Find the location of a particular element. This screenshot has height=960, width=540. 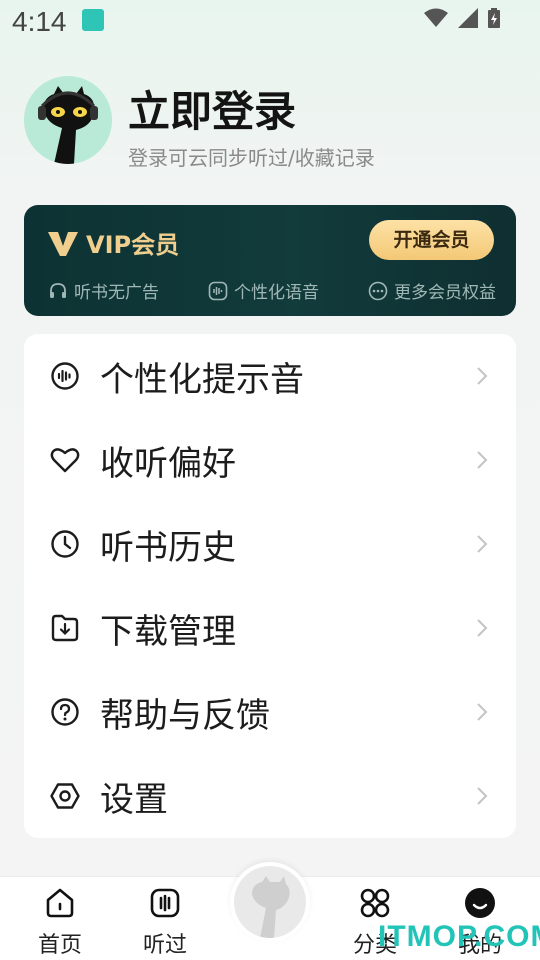

category-icon is located at coordinates (375, 903).